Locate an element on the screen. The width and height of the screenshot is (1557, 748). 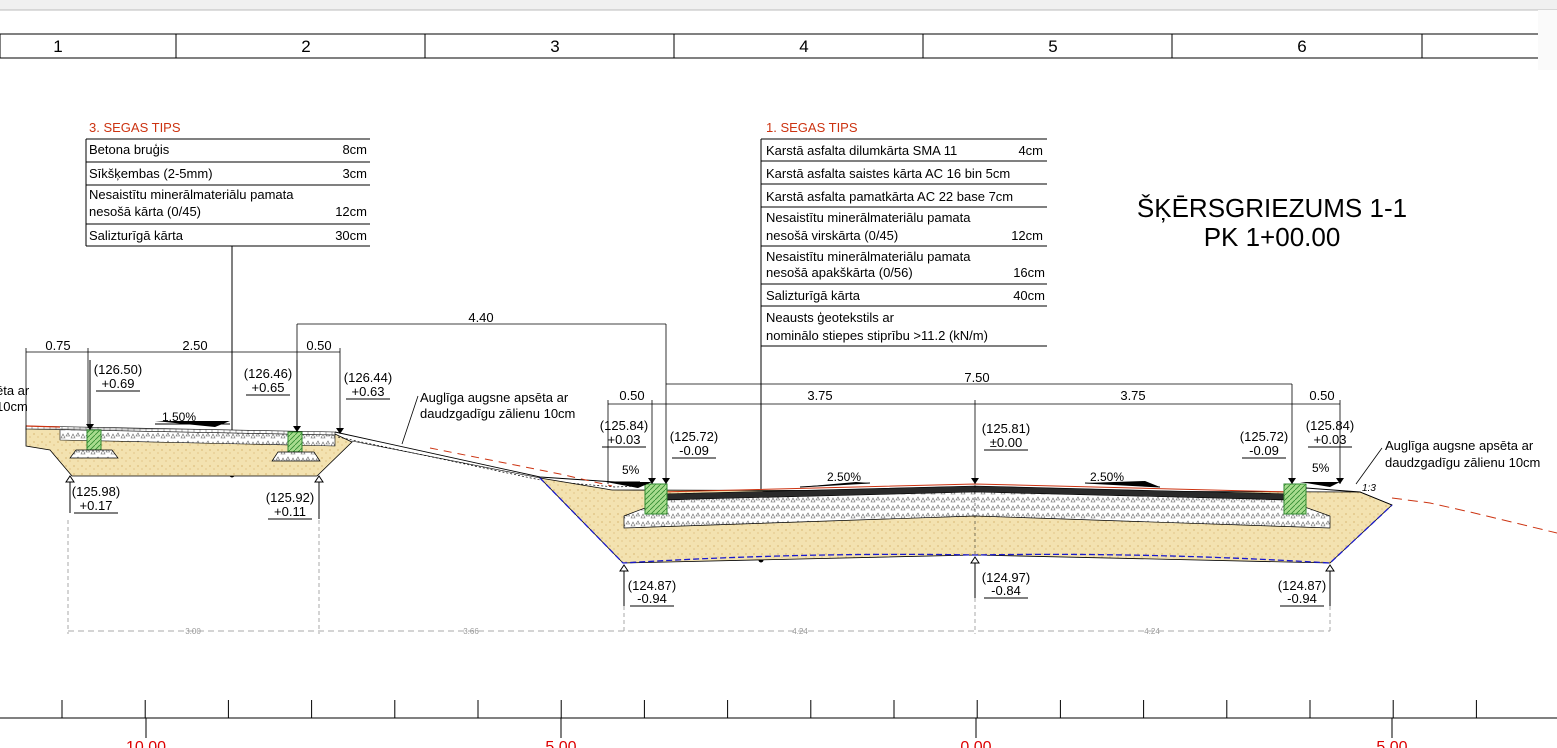
ruler-label-1: 10.00 is located at coordinates (146, 743).